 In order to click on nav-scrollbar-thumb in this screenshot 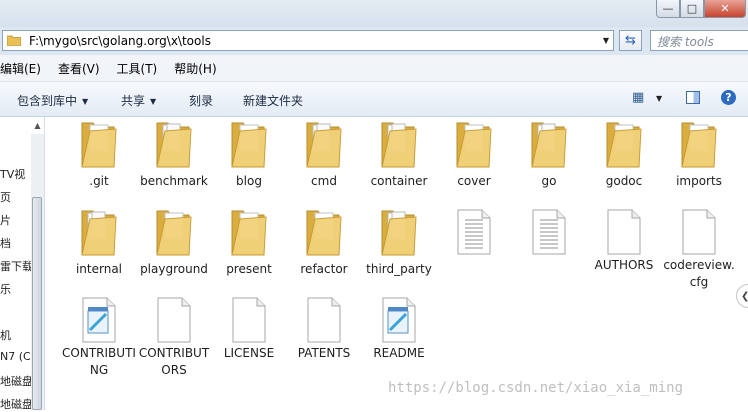, I will do `click(37, 303)`.